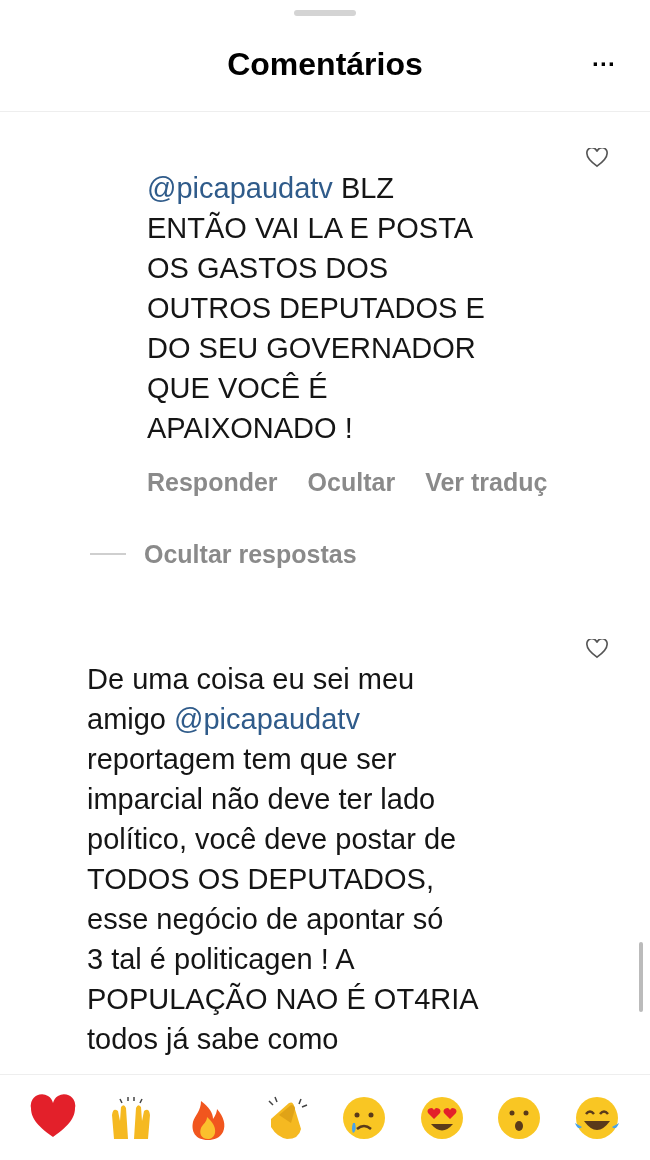  Describe the element at coordinates (250, 428) in the screenshot. I see `comment-line: APAIXONADO !` at that location.